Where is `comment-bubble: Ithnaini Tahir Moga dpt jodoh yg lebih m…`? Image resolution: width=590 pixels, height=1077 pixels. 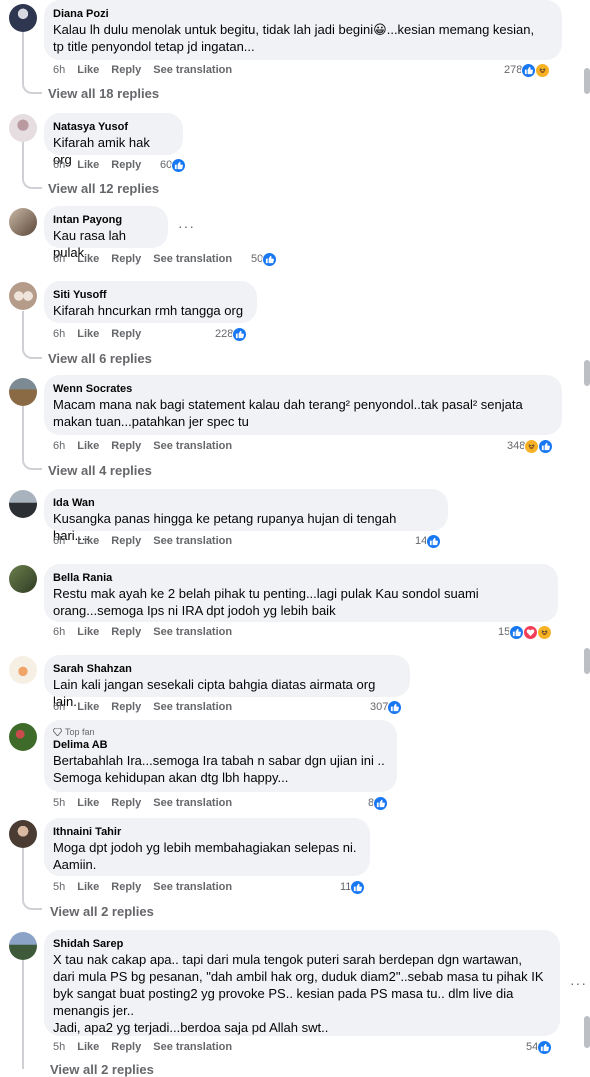
comment-bubble: Ithnaini Tahir Moga dpt jodoh yg lebih m… is located at coordinates (207, 847).